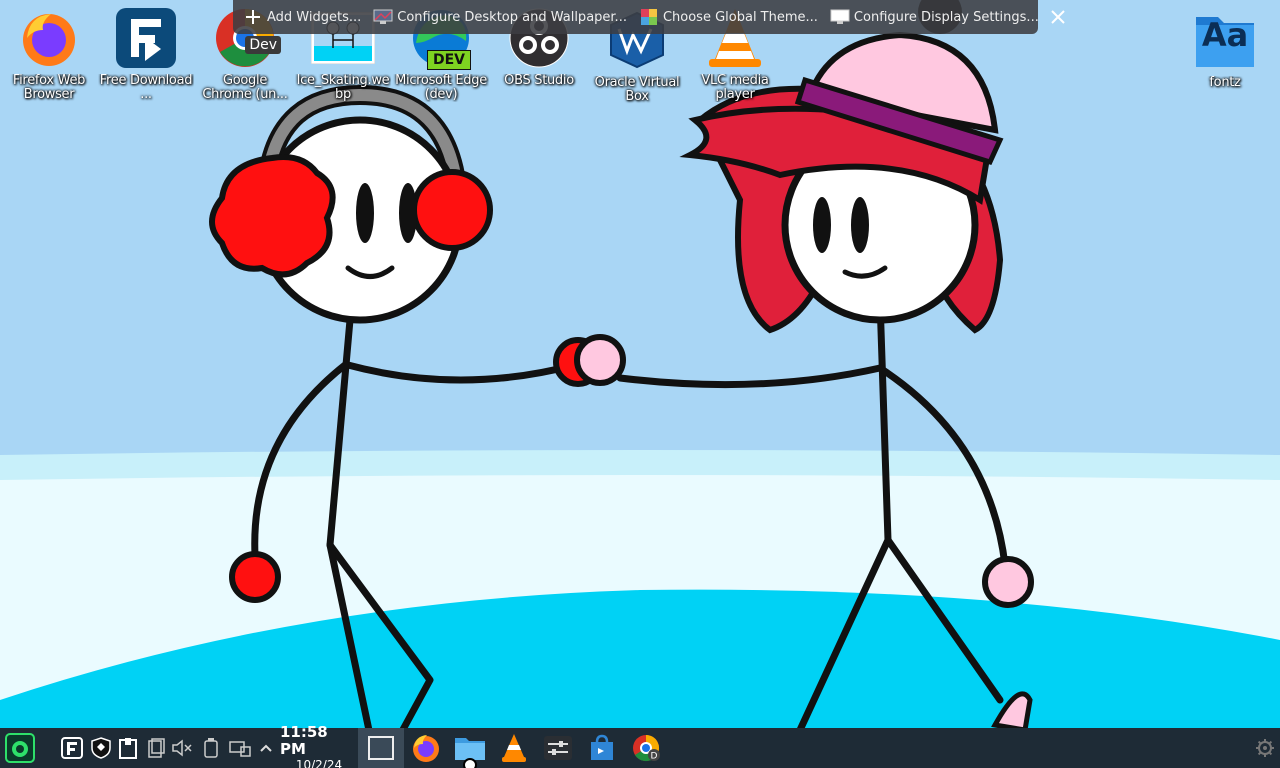 This screenshot has width=1280, height=768. What do you see at coordinates (383, 17) in the screenshot?
I see `desktop-wallpaper-icon` at bounding box center [383, 17].